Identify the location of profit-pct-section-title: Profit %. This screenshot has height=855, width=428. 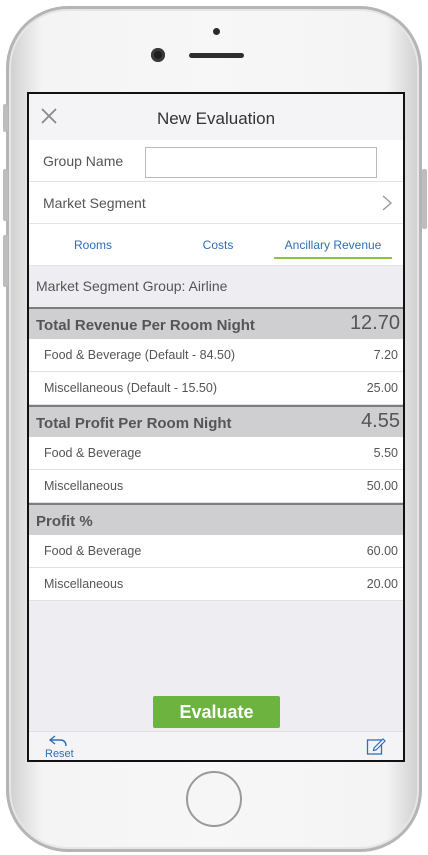
(64, 521).